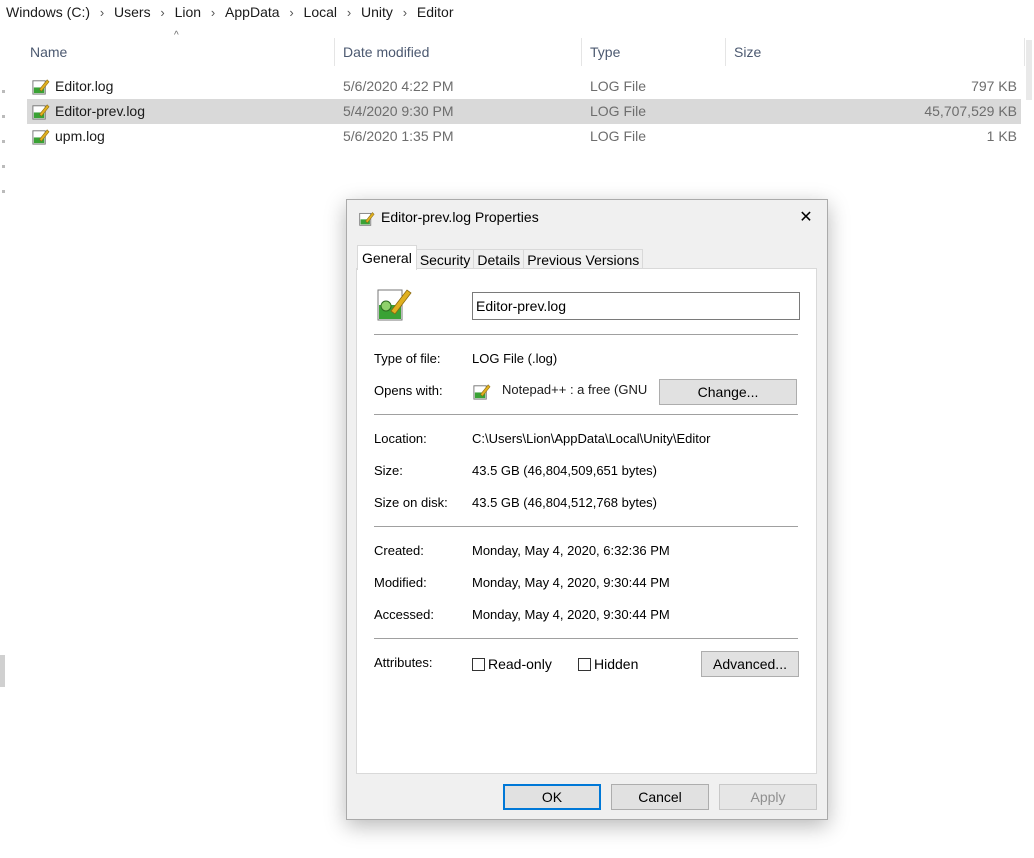 Image resolution: width=1034 pixels, height=858 pixels. What do you see at coordinates (100, 111) in the screenshot?
I see `file-name: Editor-prev.log` at bounding box center [100, 111].